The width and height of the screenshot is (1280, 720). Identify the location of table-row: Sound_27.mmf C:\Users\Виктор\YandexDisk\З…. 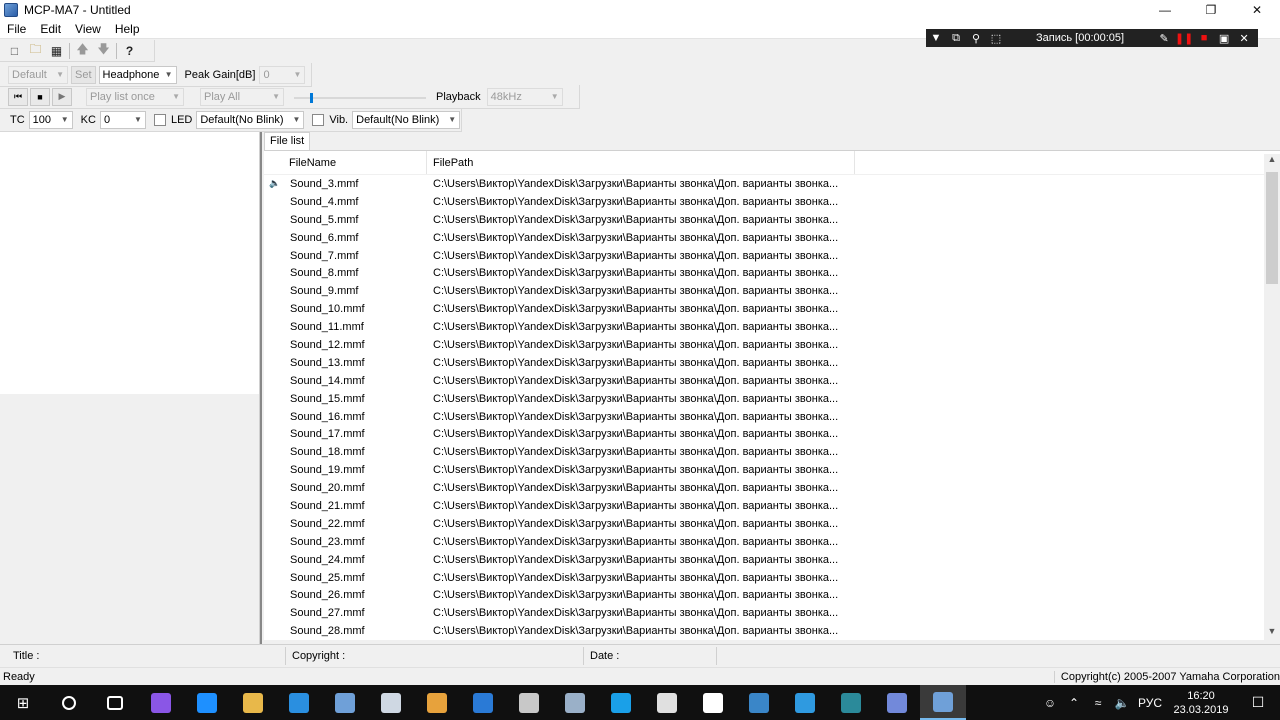
(772, 613).